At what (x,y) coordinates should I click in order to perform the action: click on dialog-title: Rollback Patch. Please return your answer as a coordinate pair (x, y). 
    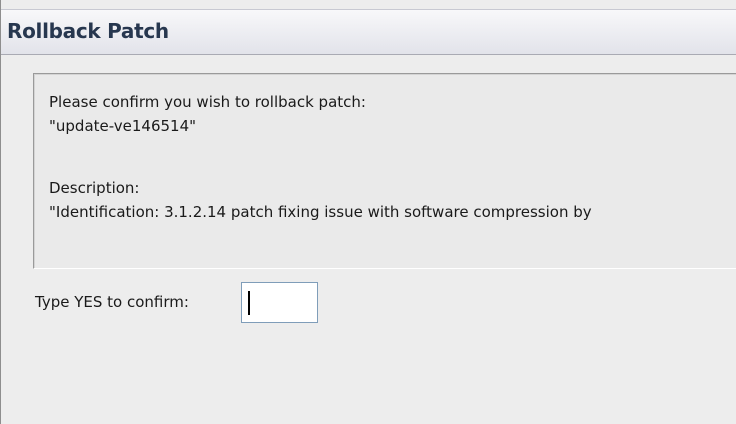
    Looking at the image, I should click on (88, 31).